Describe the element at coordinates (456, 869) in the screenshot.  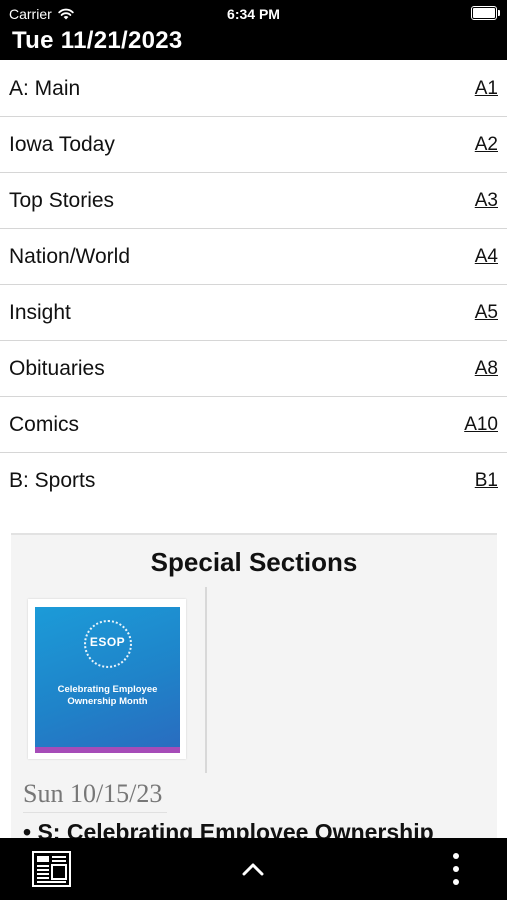
I see `more-vertical-icon` at that location.